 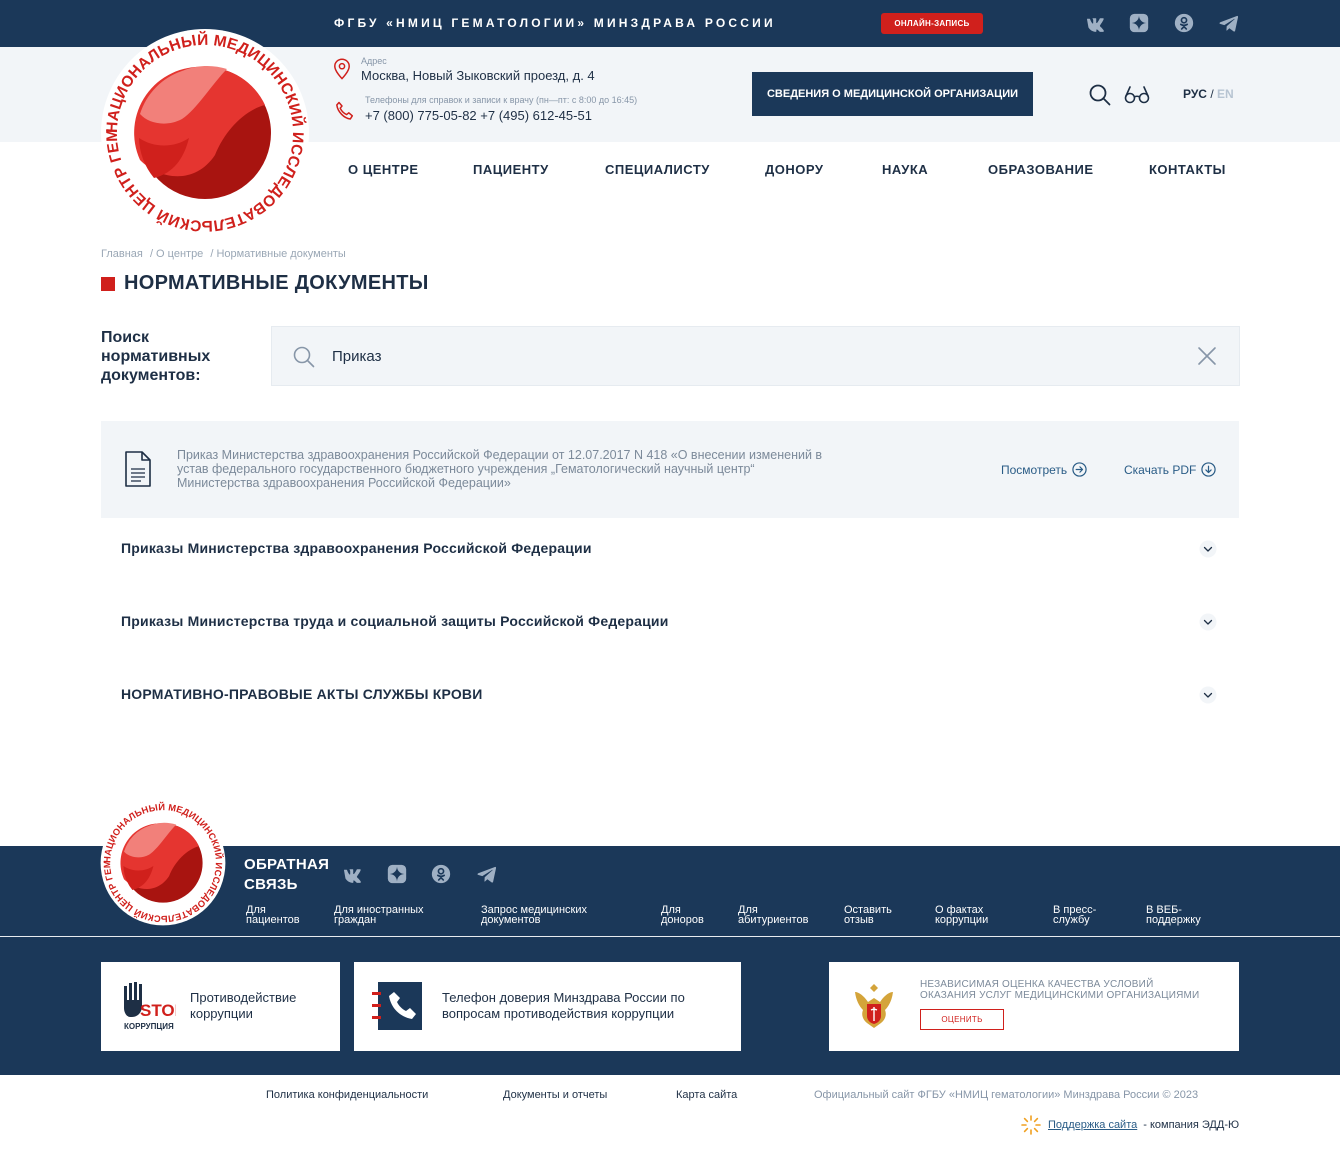 I want to click on search-input: Приказ, so click(x=755, y=356).